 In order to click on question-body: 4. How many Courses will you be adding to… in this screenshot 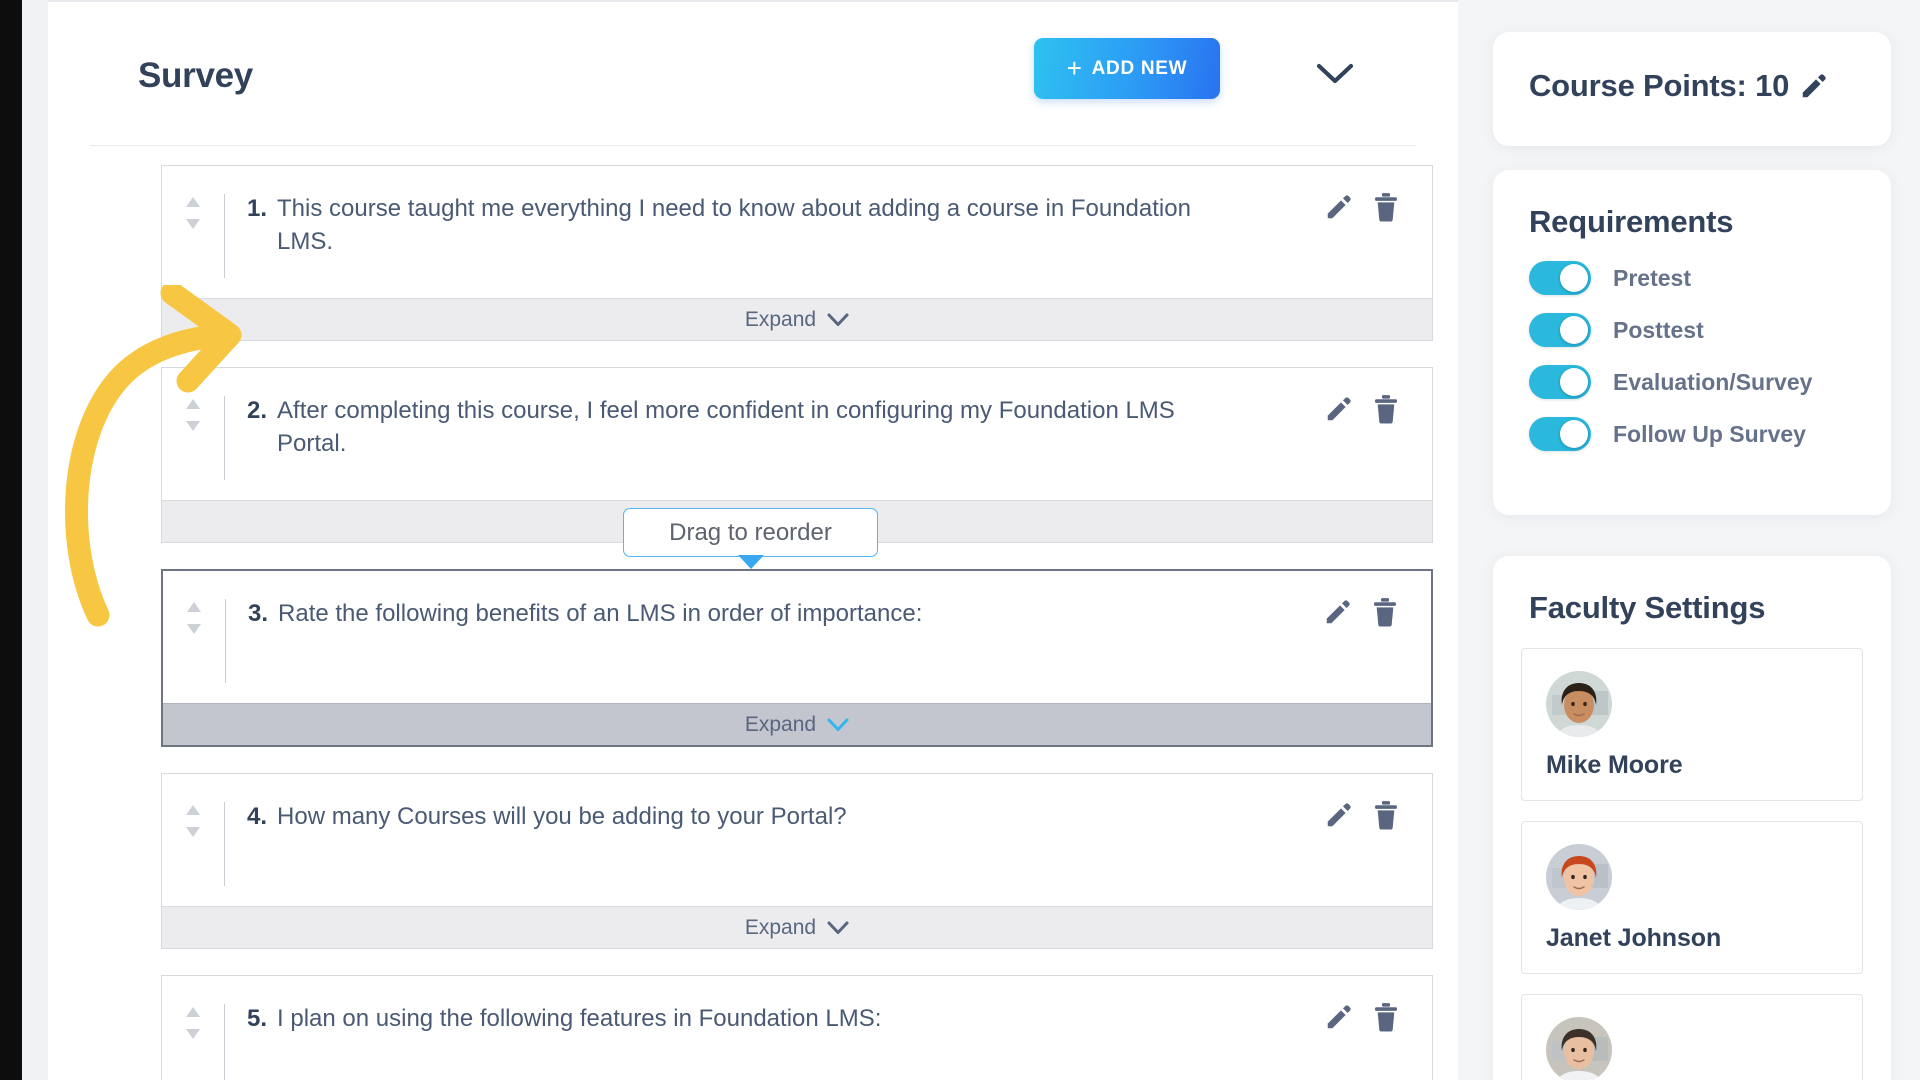, I will do `click(797, 840)`.